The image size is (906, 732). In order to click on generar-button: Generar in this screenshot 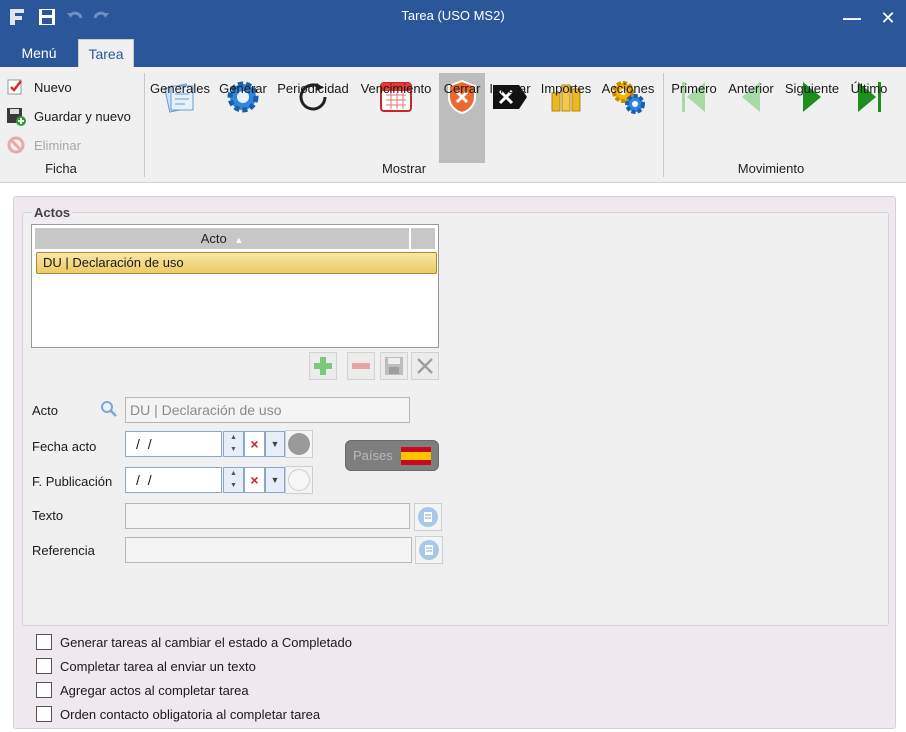, I will do `click(243, 115)`.